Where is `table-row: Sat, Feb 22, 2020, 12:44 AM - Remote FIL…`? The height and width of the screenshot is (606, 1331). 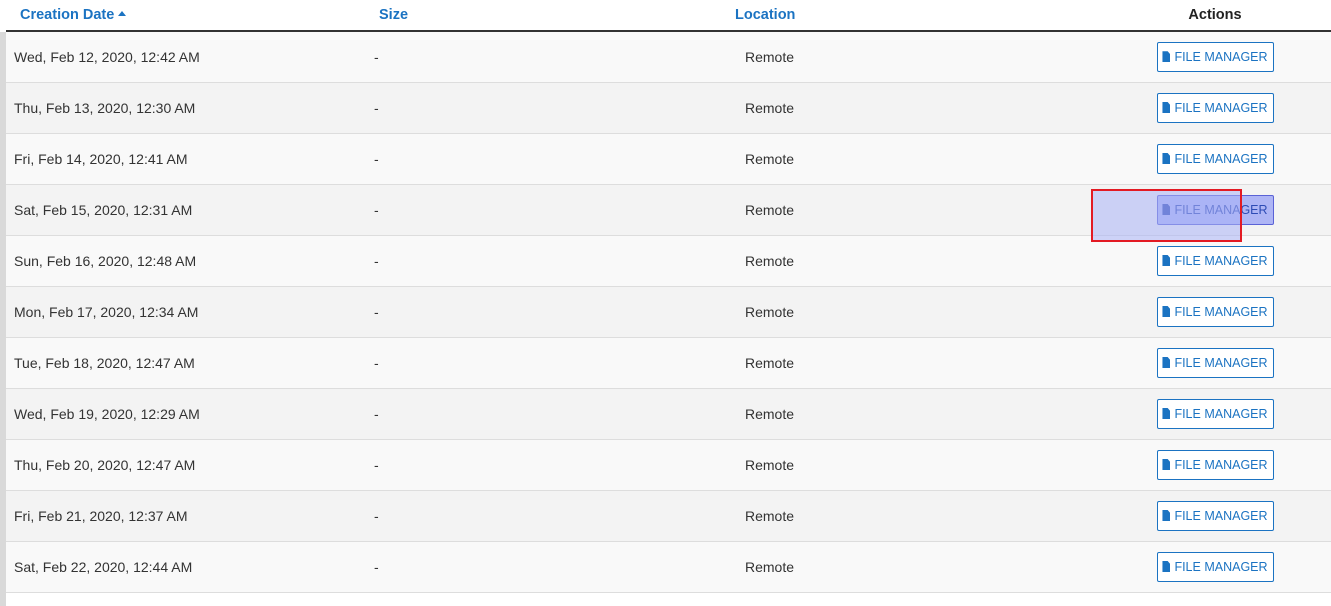 table-row: Sat, Feb 22, 2020, 12:44 AM - Remote FIL… is located at coordinates (668, 566).